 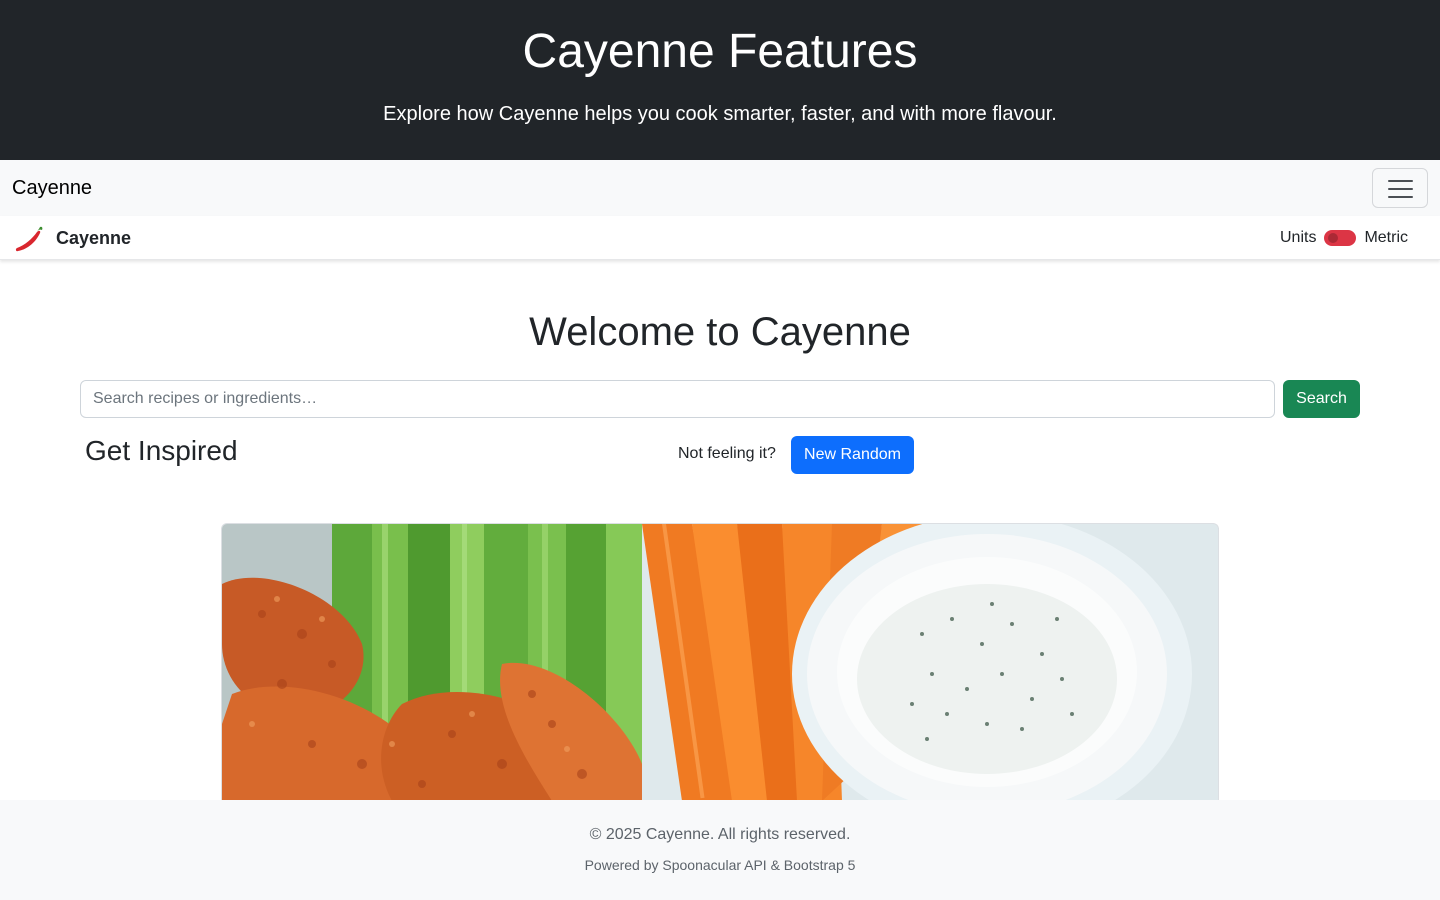 What do you see at coordinates (720, 865) in the screenshot?
I see `footer-powered-by: Powered by Spoonacular API & Bootstrap 5` at bounding box center [720, 865].